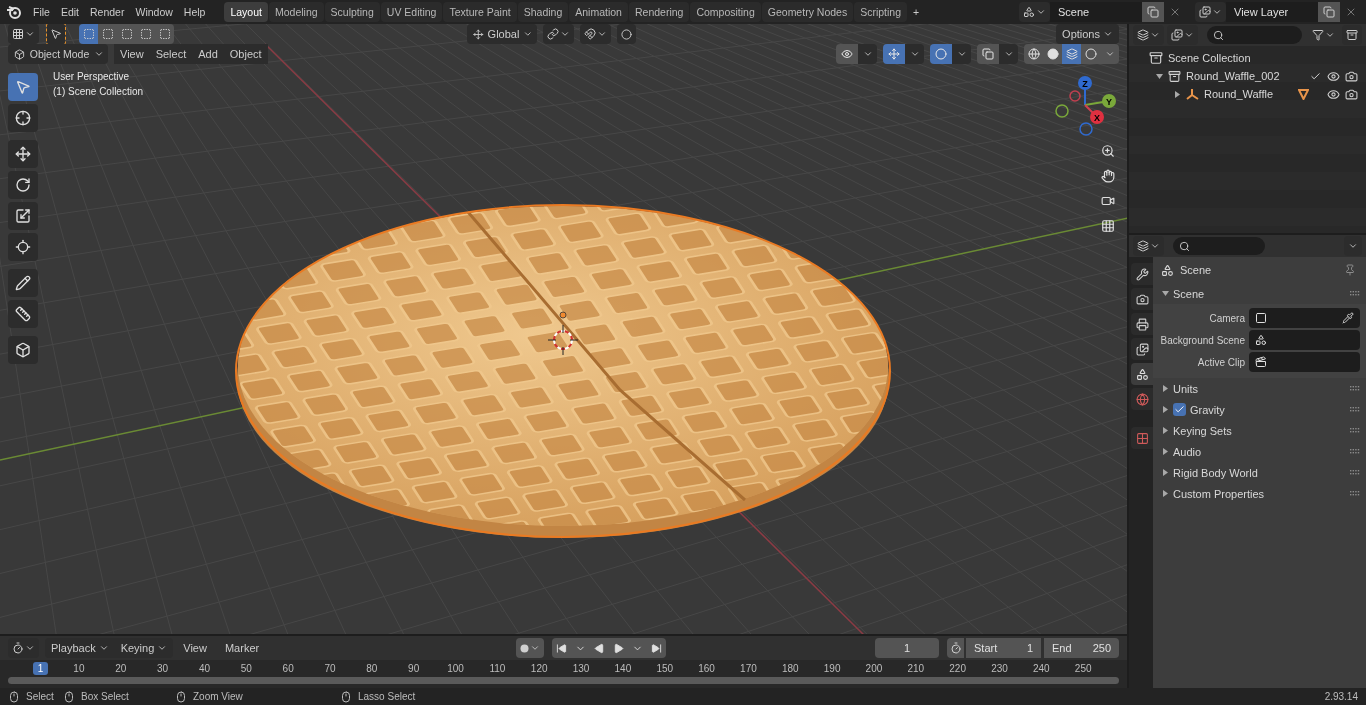 This screenshot has height=705, width=1366. What do you see at coordinates (1268, 409) in the screenshot?
I see `panel-title: Gravity` at bounding box center [1268, 409].